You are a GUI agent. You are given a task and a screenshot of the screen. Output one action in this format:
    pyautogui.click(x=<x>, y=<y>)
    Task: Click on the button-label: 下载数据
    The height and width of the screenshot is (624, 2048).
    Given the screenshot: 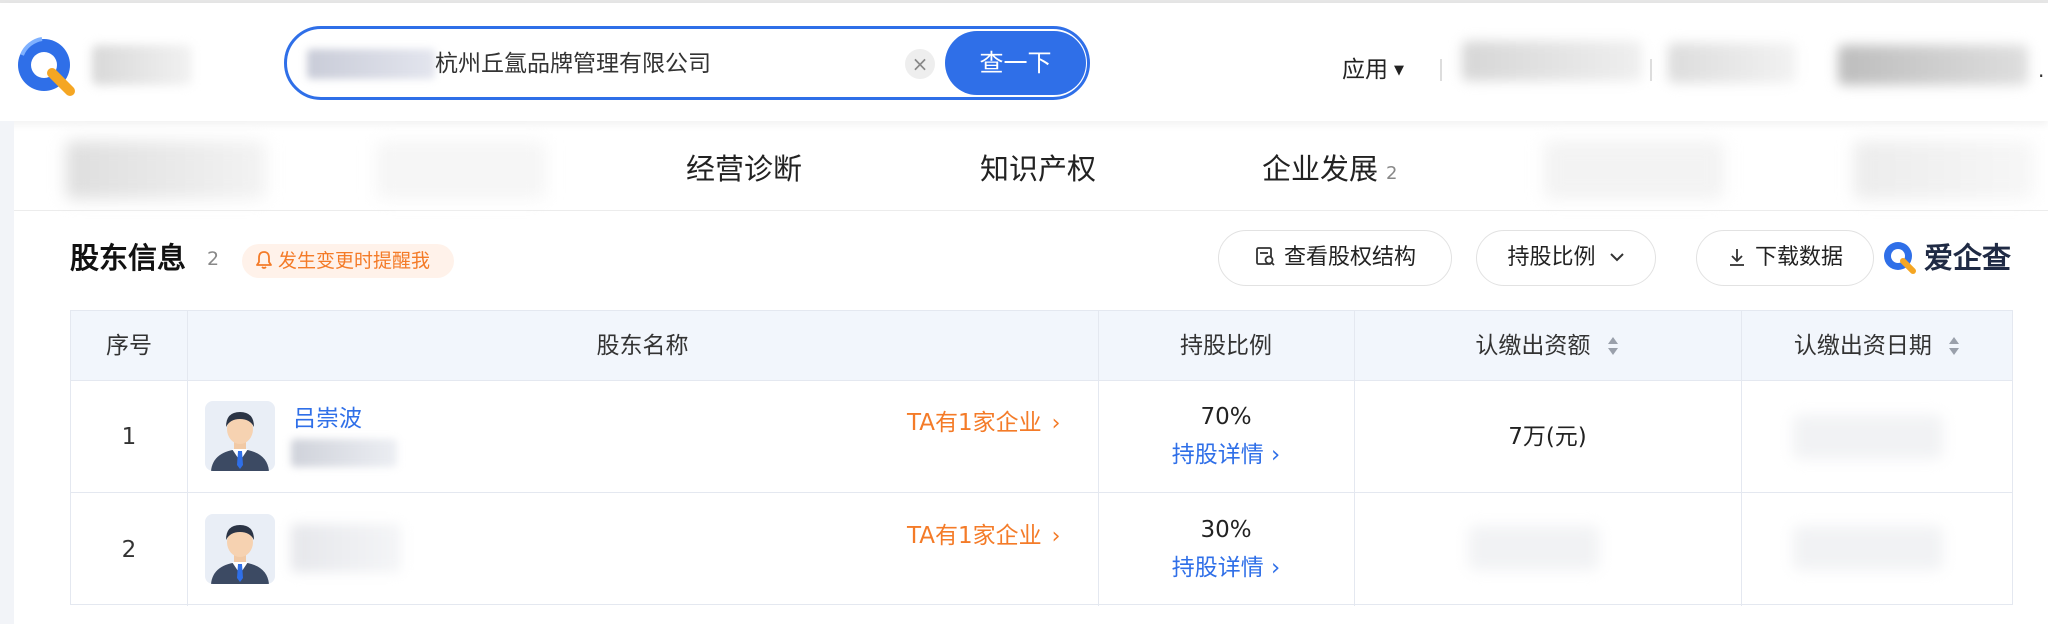 What is the action you would take?
    pyautogui.click(x=1798, y=257)
    